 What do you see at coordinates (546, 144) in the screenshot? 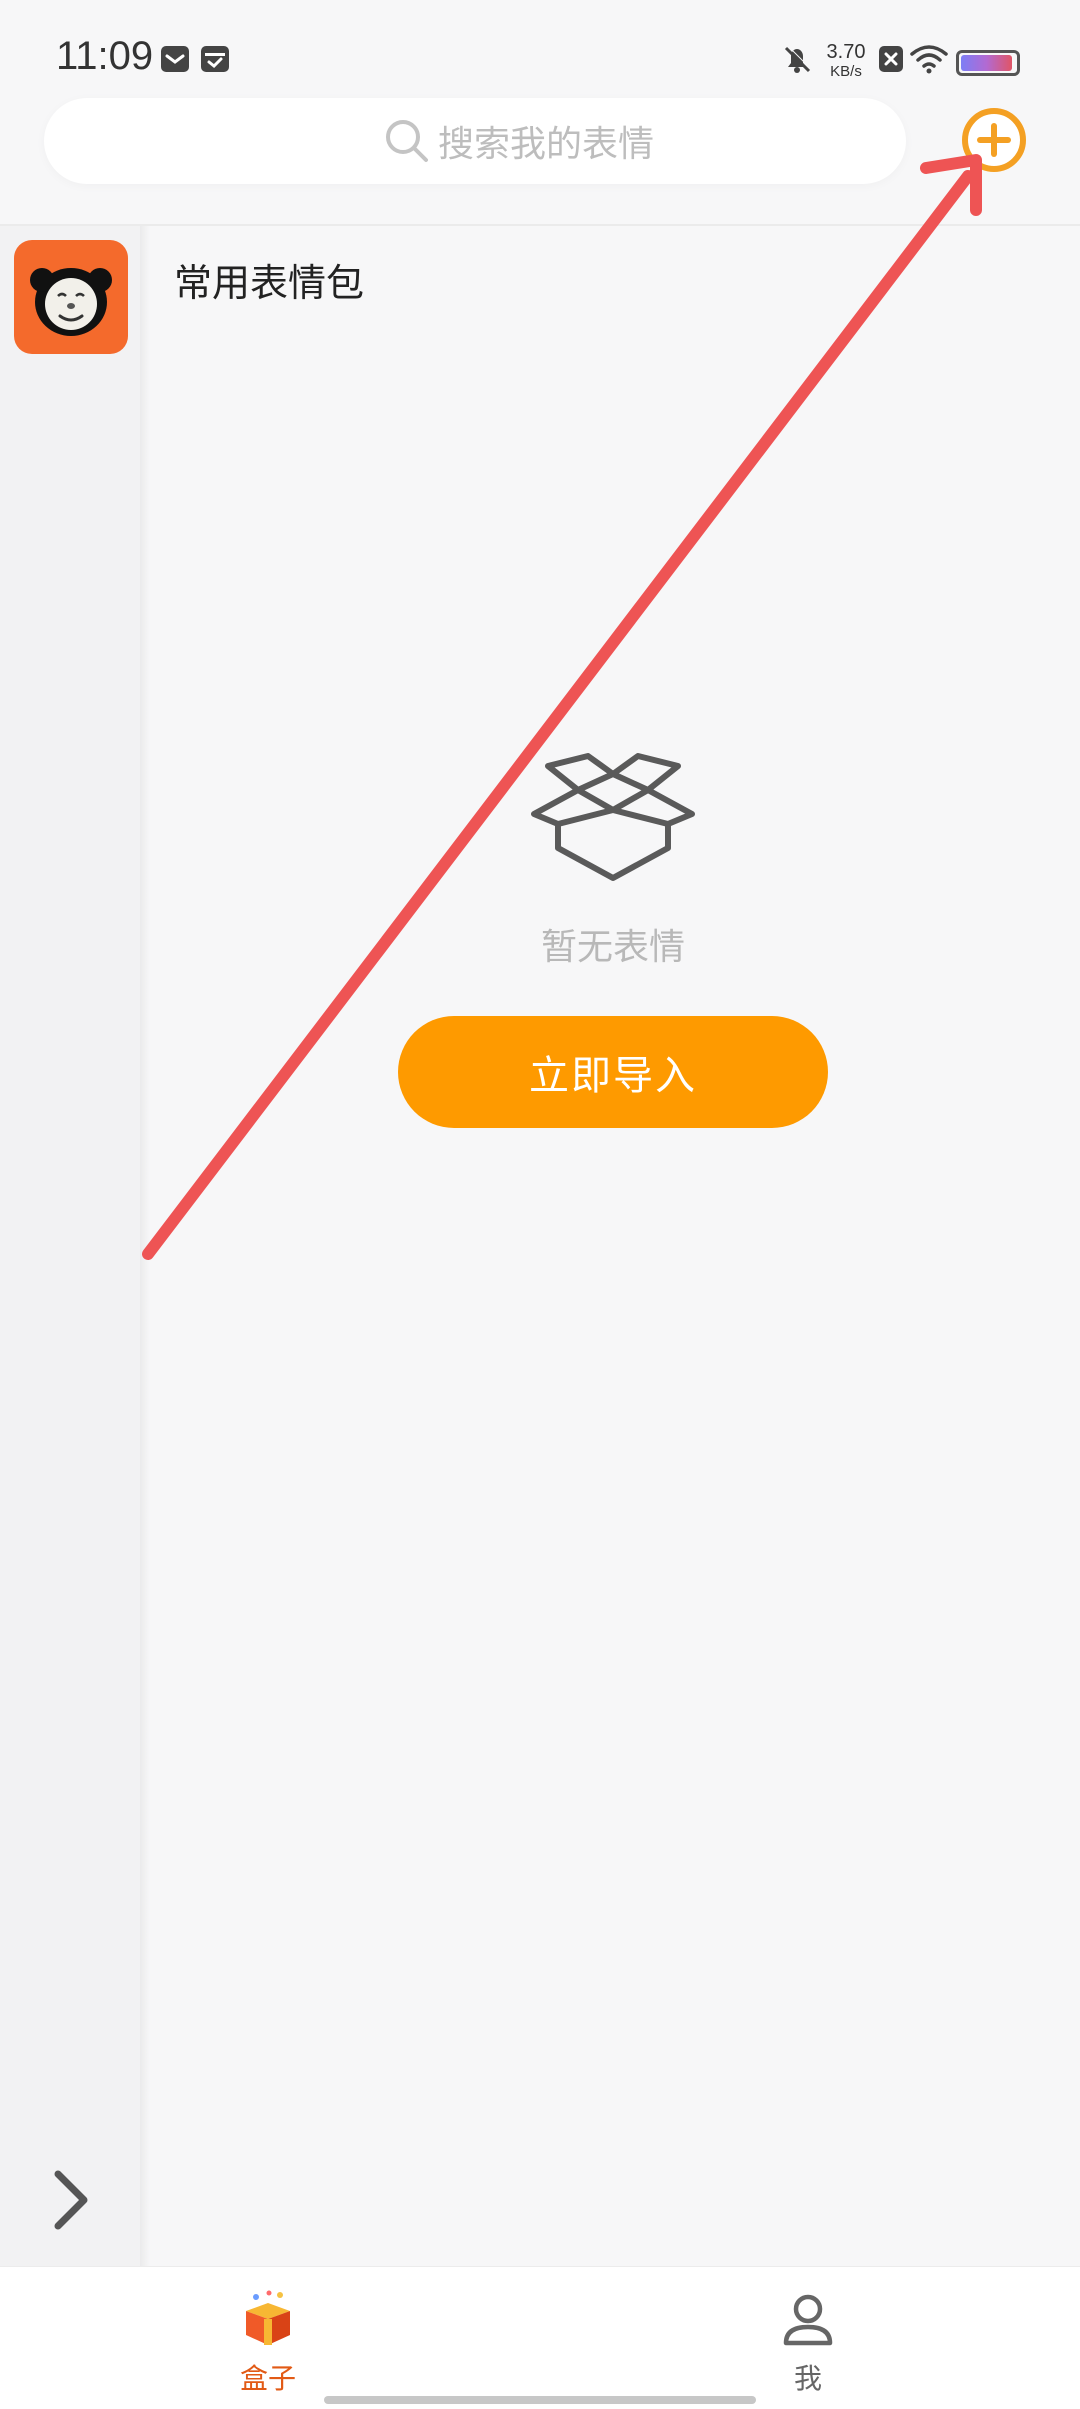
I see `search-placeholder: 搜索我的表情` at bounding box center [546, 144].